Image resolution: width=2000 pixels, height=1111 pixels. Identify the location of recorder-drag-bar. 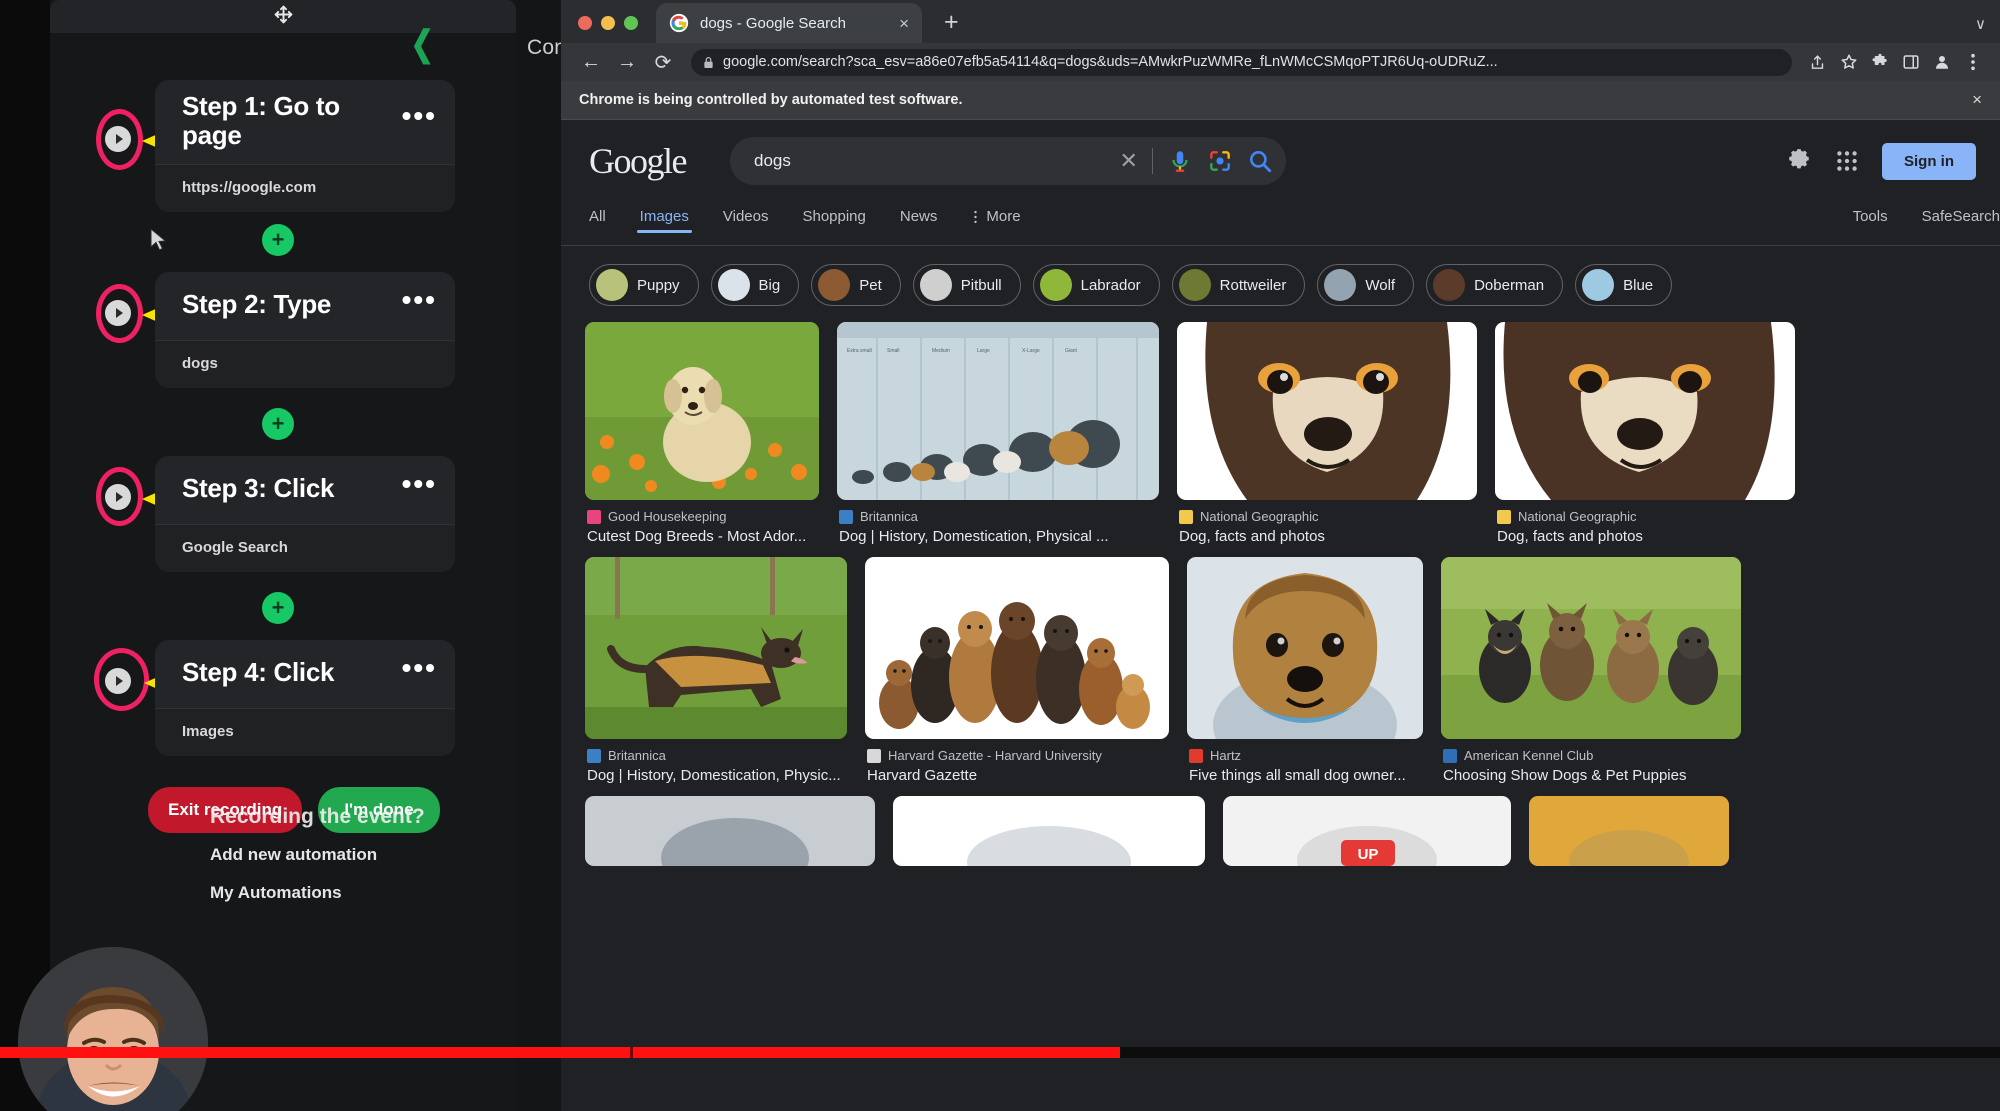
(283, 16).